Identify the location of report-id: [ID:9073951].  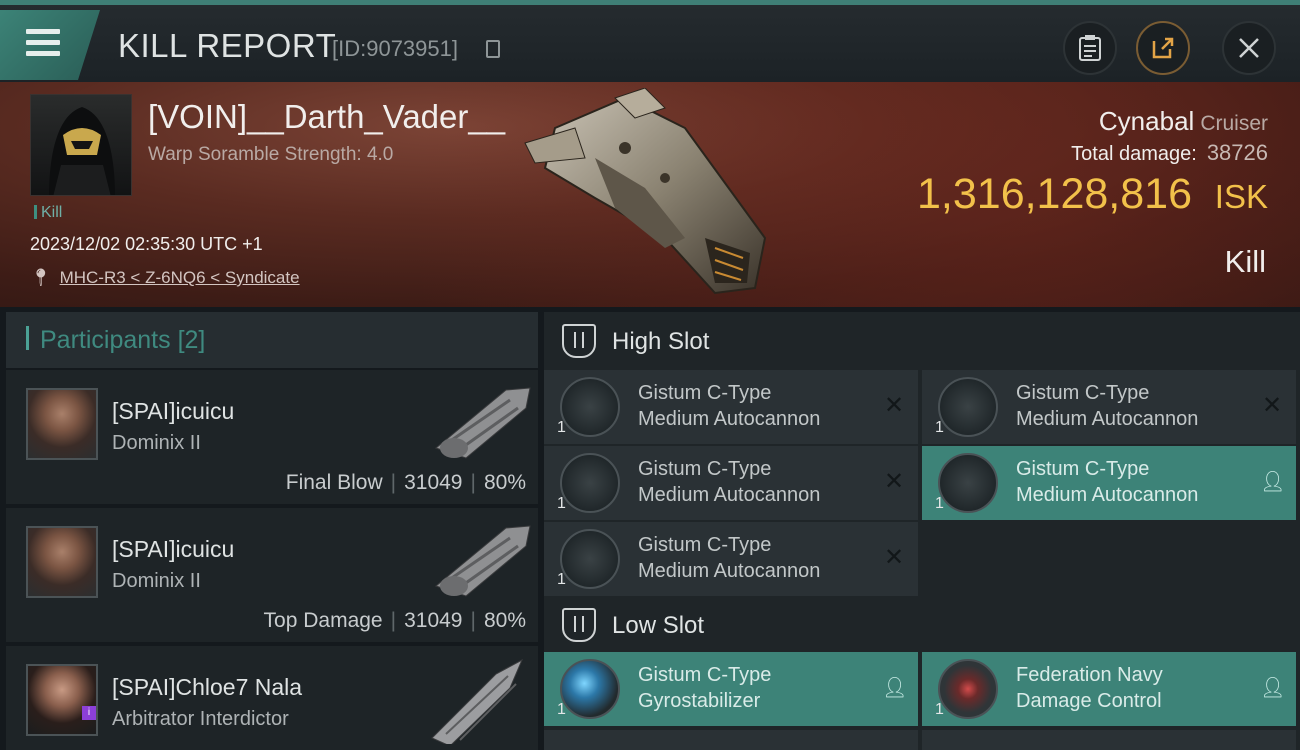
(395, 48).